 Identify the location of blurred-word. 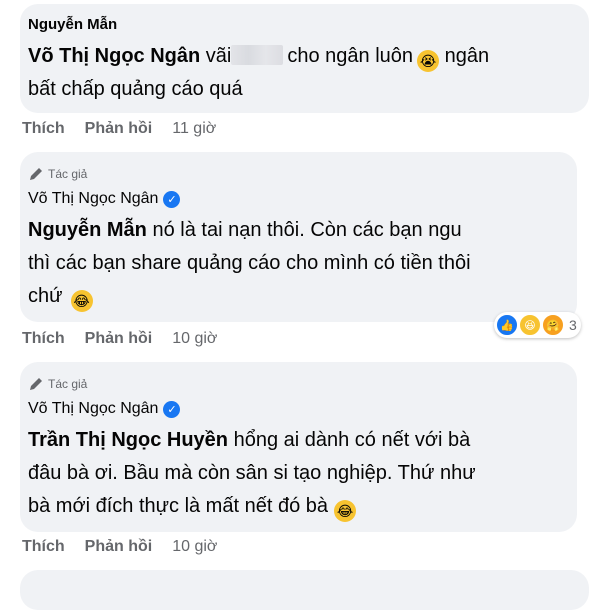
(257, 55).